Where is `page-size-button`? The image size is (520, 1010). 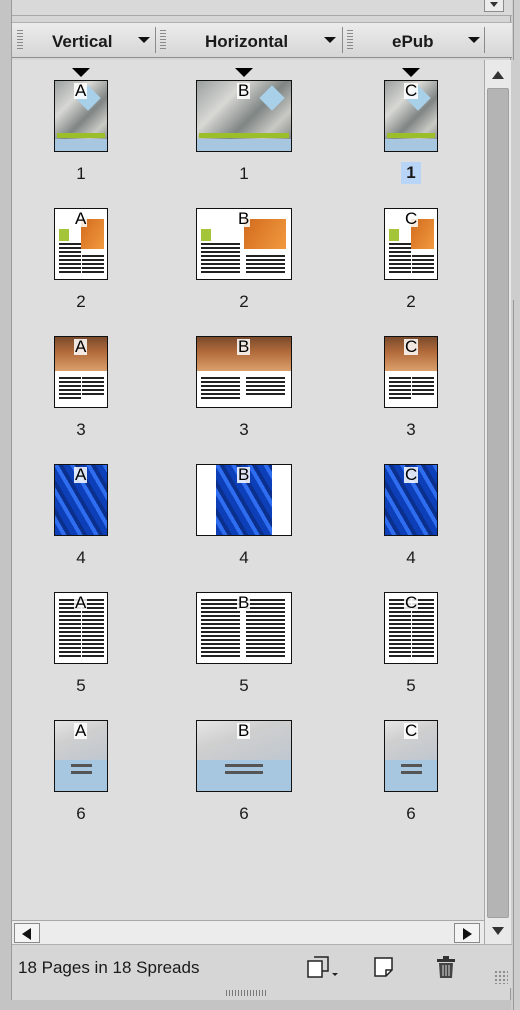 page-size-button is located at coordinates (324, 967).